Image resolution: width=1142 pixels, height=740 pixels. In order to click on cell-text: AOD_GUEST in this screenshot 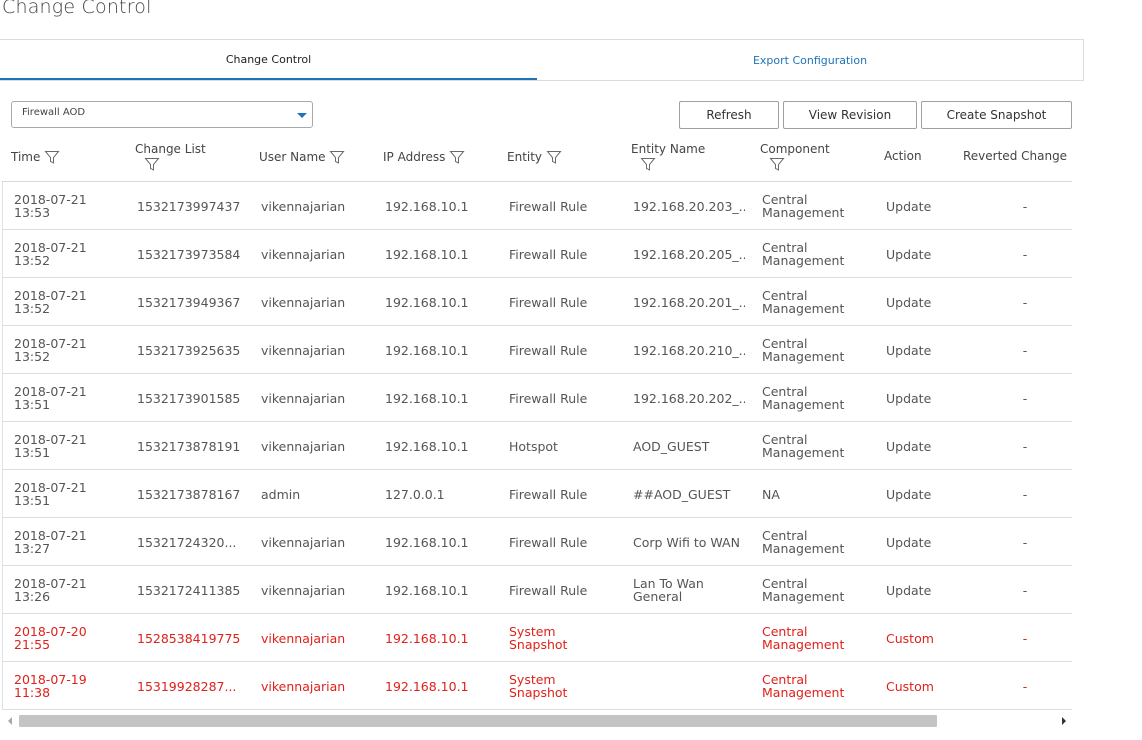, I will do `click(671, 446)`.